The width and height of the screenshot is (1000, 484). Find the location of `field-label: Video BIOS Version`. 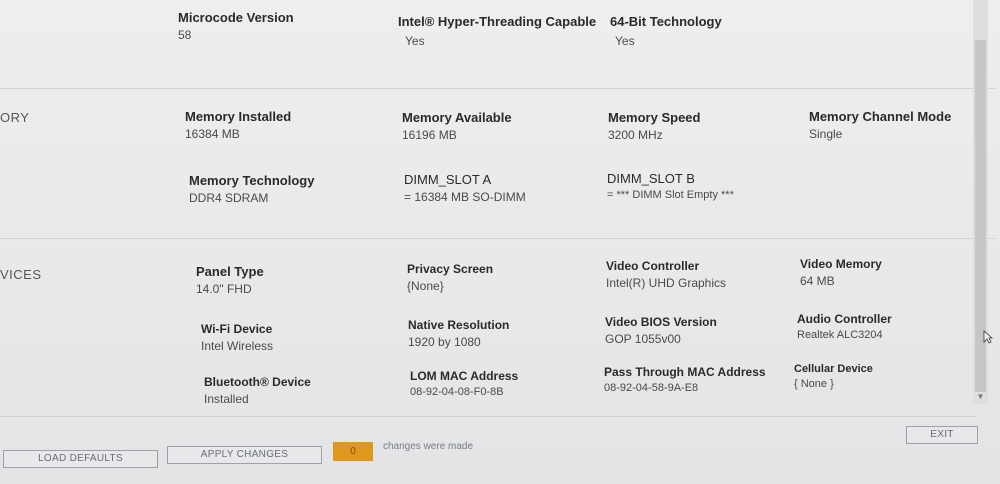

field-label: Video BIOS Version is located at coordinates (661, 322).